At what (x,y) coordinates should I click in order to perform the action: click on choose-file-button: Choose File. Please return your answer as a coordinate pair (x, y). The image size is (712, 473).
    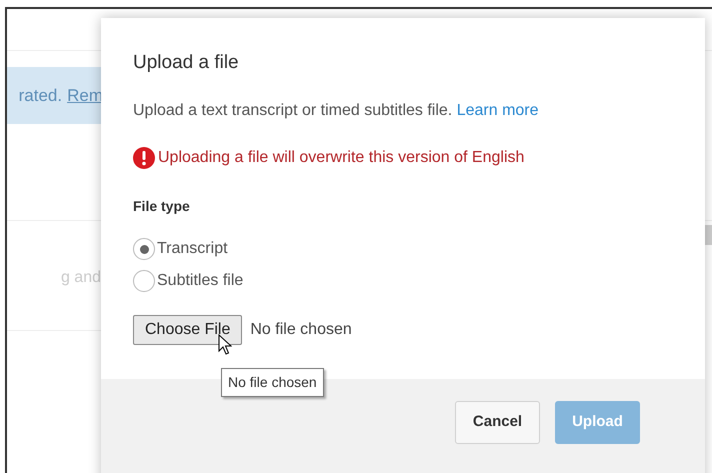
    Looking at the image, I should click on (187, 330).